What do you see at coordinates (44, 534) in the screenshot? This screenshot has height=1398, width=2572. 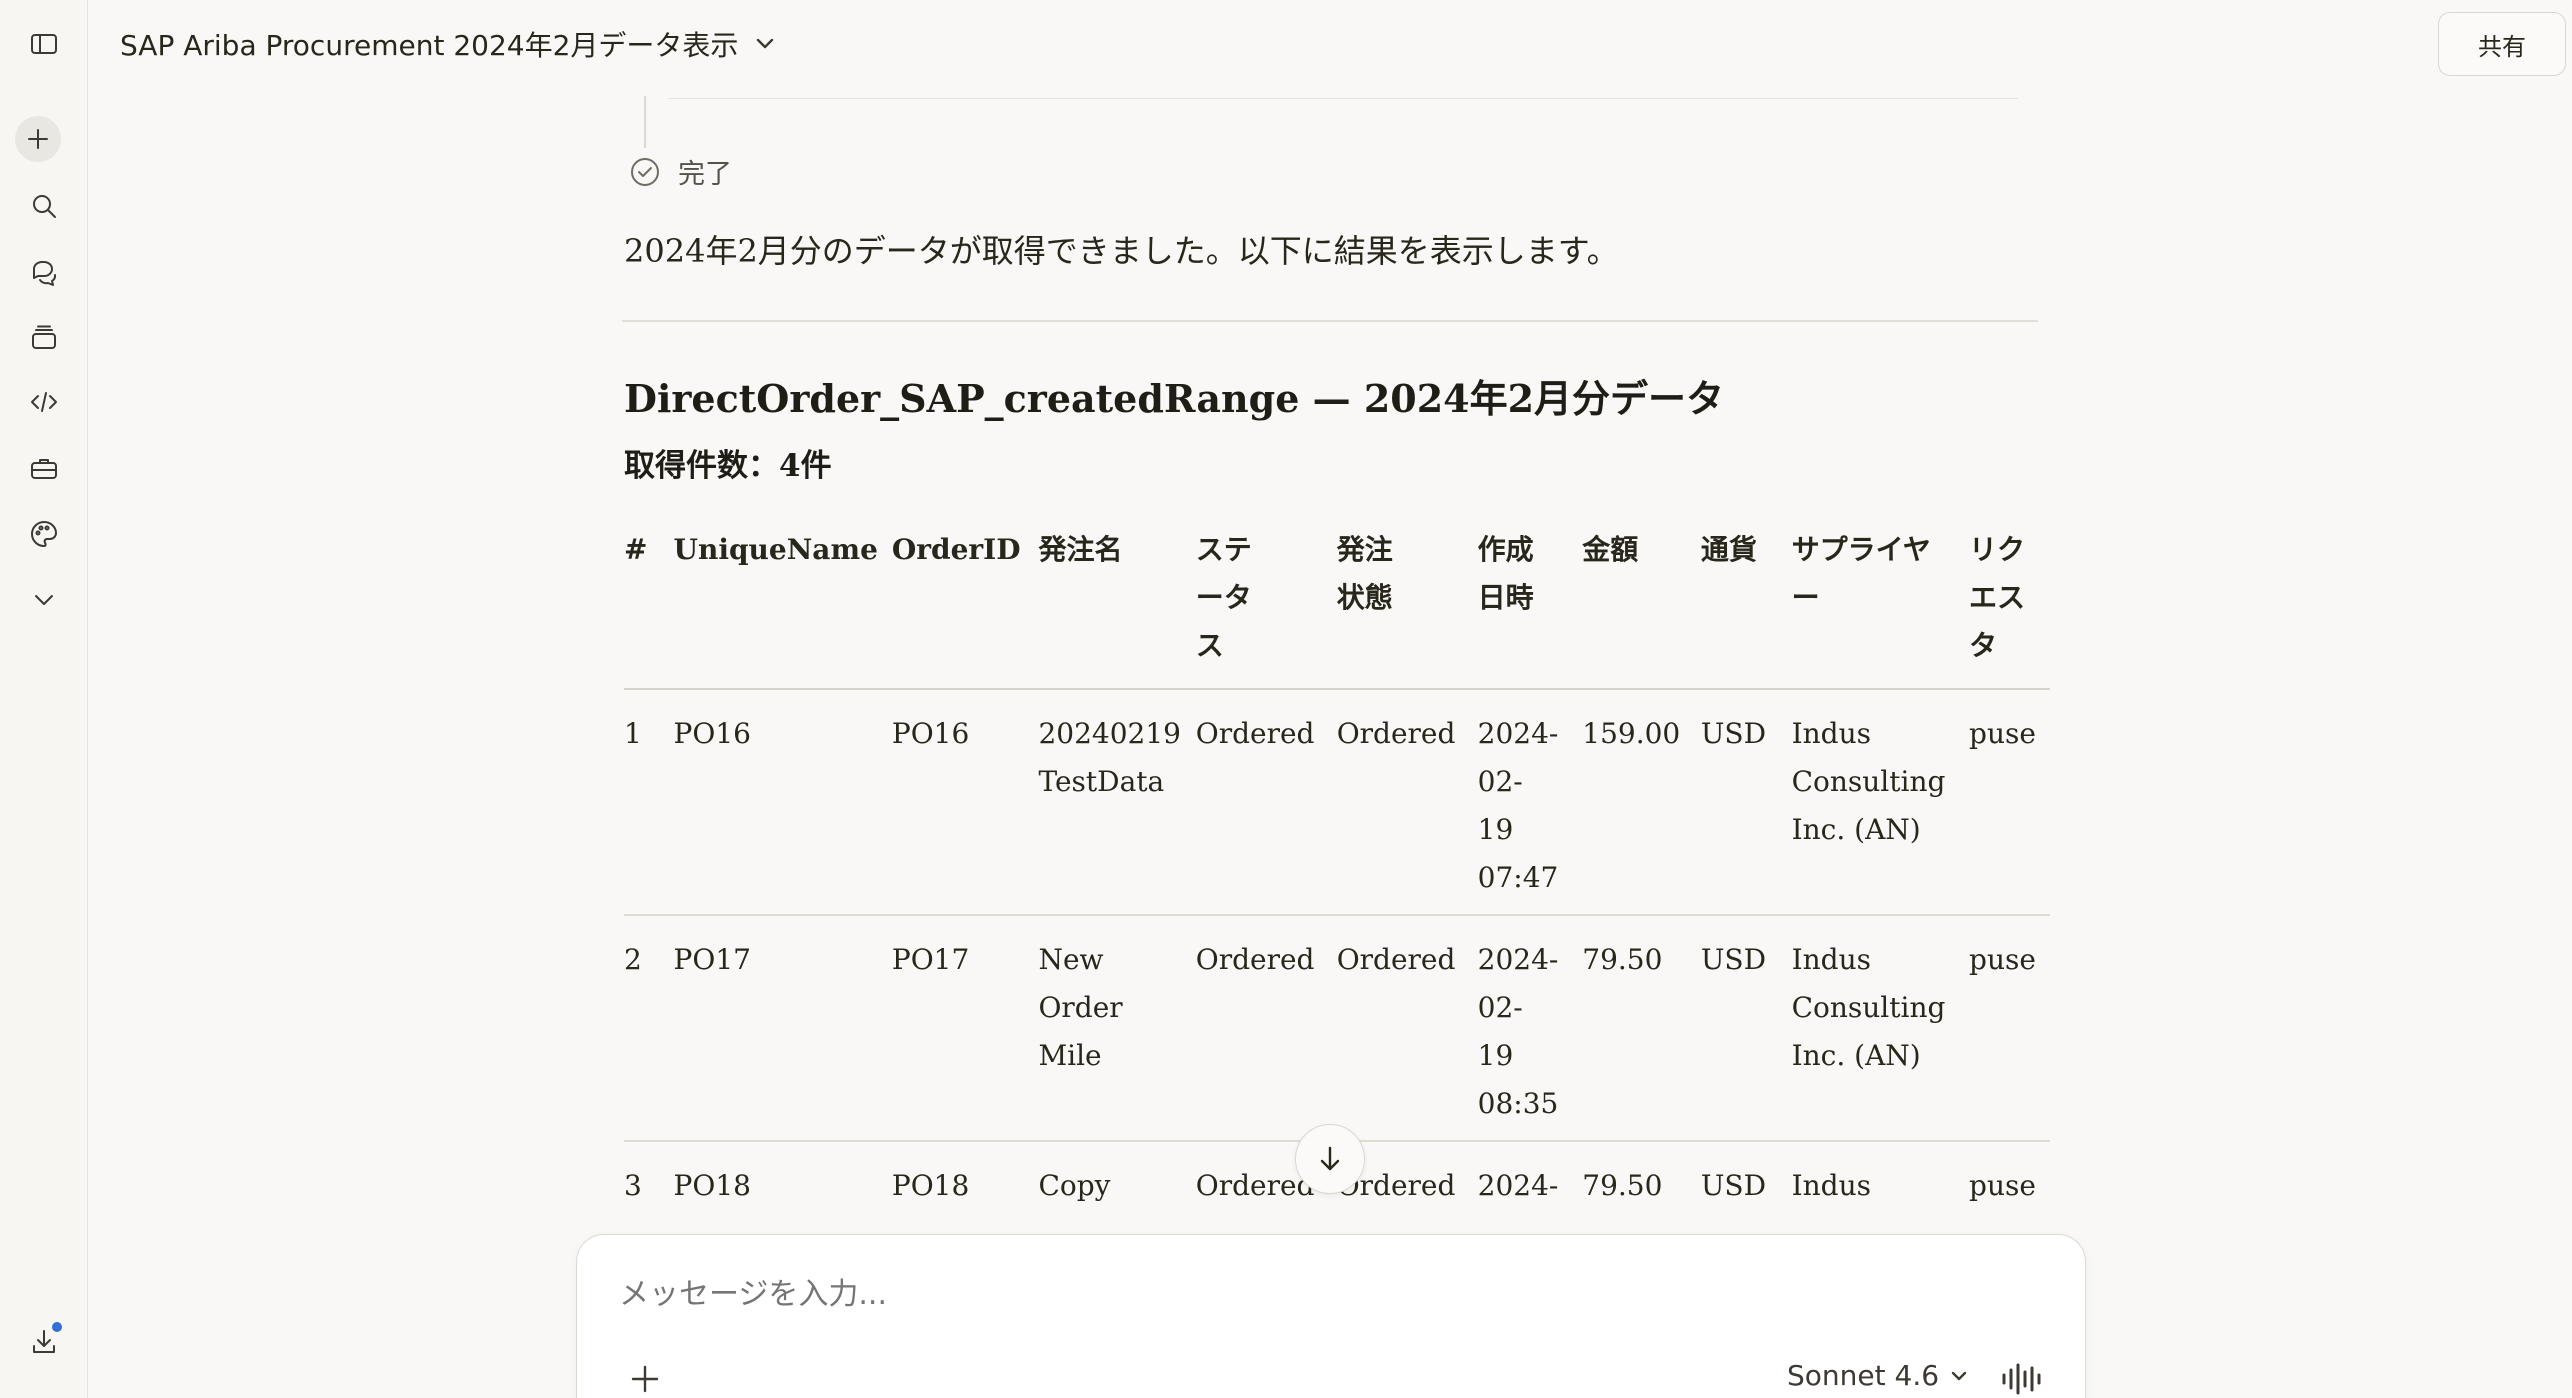 I see `palette-icon` at bounding box center [44, 534].